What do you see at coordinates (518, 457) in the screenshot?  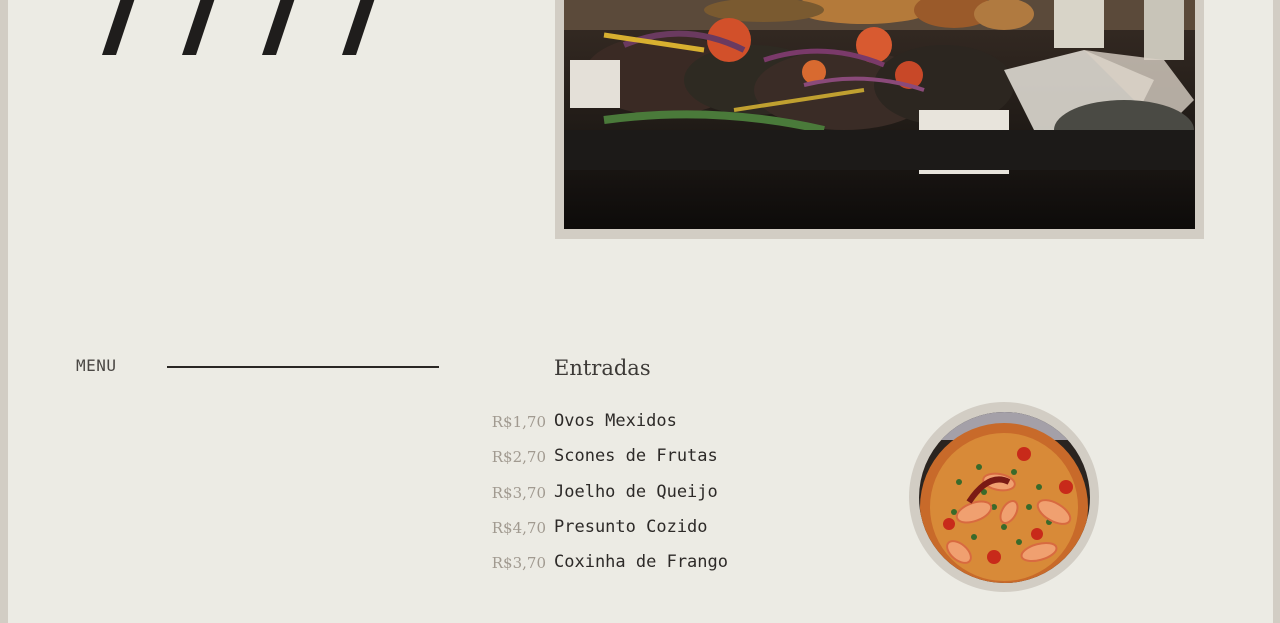 I see `menu-item-price: R$2,70` at bounding box center [518, 457].